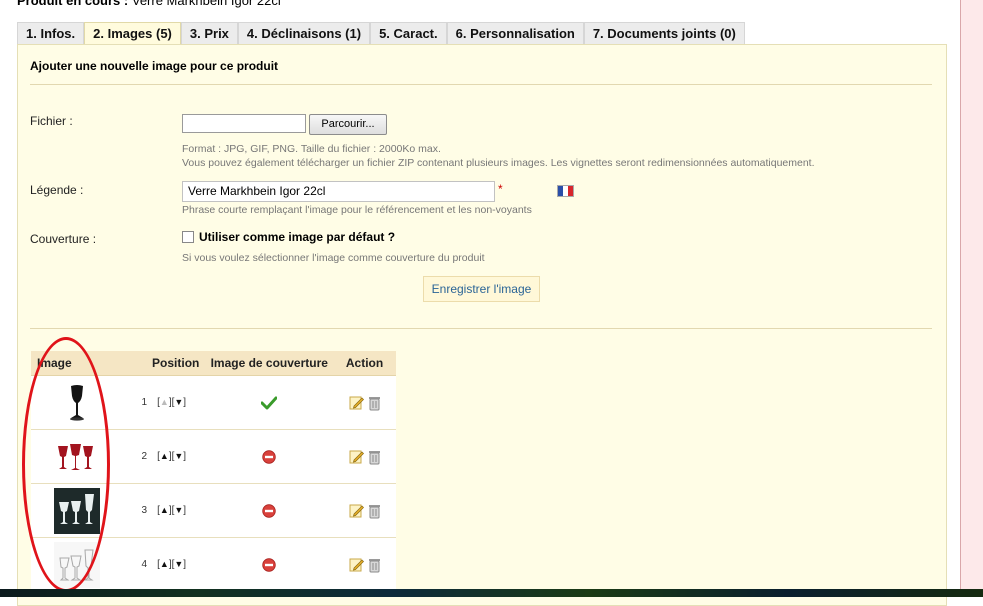 This screenshot has width=983, height=606. Describe the element at coordinates (408, 33) in the screenshot. I see `tab-caract: 5. Caract.` at that location.